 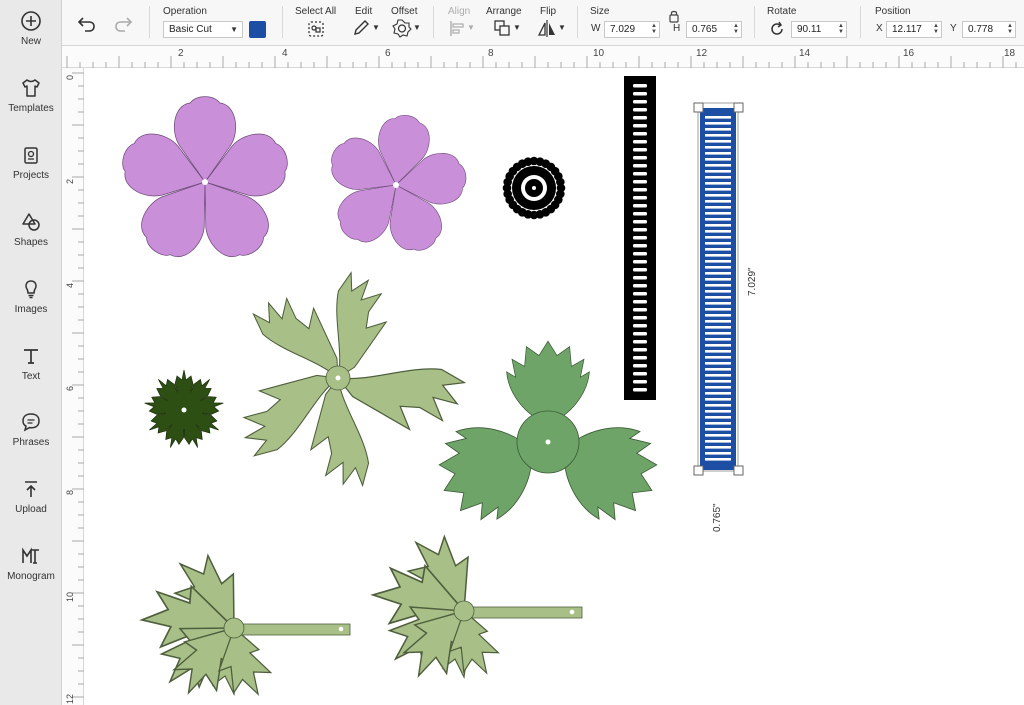 I want to click on rotate-input: 90.11 ▲ ▼, so click(x=819, y=29).